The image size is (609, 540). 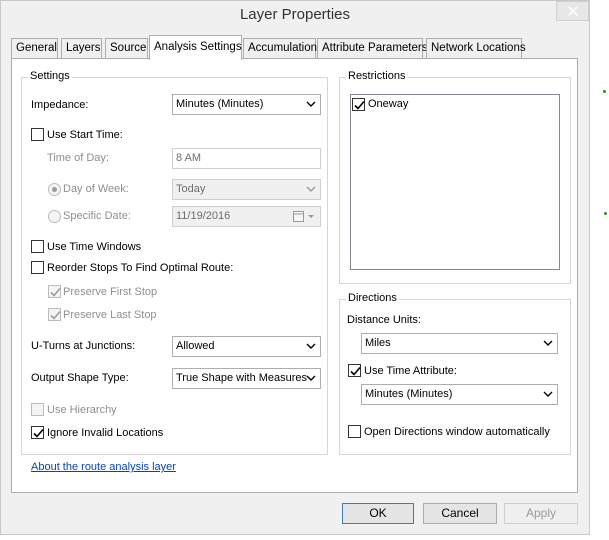 What do you see at coordinates (110, 315) in the screenshot?
I see `preserve-last-stop-label: Preserve Last Stop` at bounding box center [110, 315].